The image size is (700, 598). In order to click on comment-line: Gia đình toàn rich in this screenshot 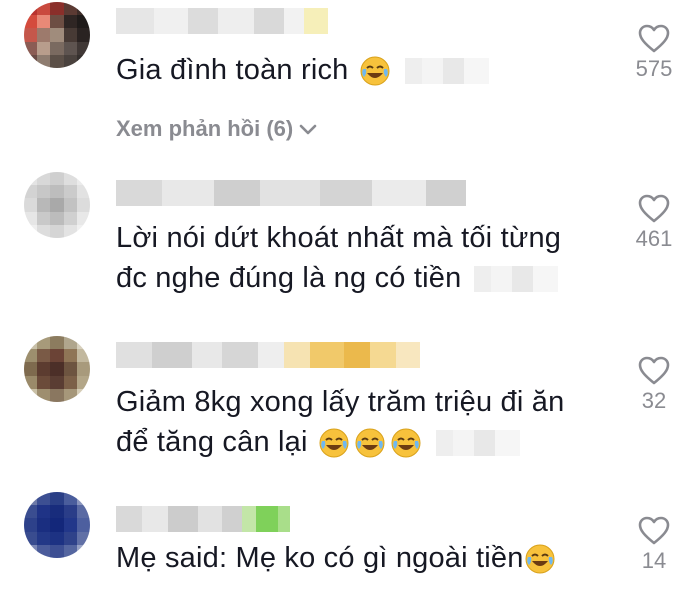, I will do `click(232, 70)`.